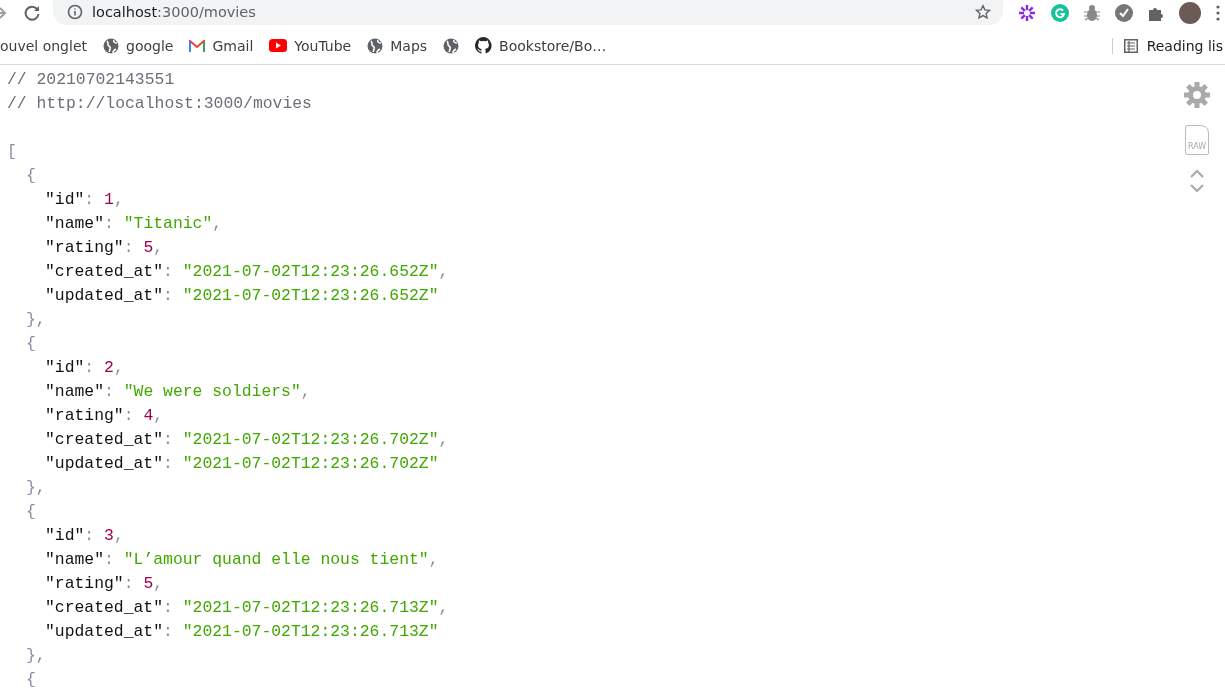 The image size is (1225, 699). What do you see at coordinates (221, 45) in the screenshot?
I see `bookmark: Gmail` at bounding box center [221, 45].